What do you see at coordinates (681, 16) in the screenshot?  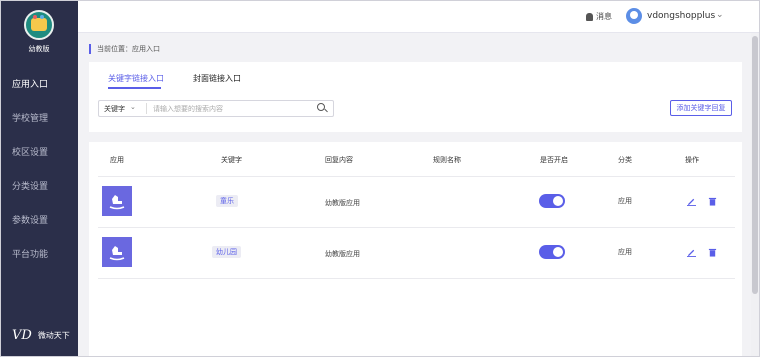 I see `username: vdongshopplus` at bounding box center [681, 16].